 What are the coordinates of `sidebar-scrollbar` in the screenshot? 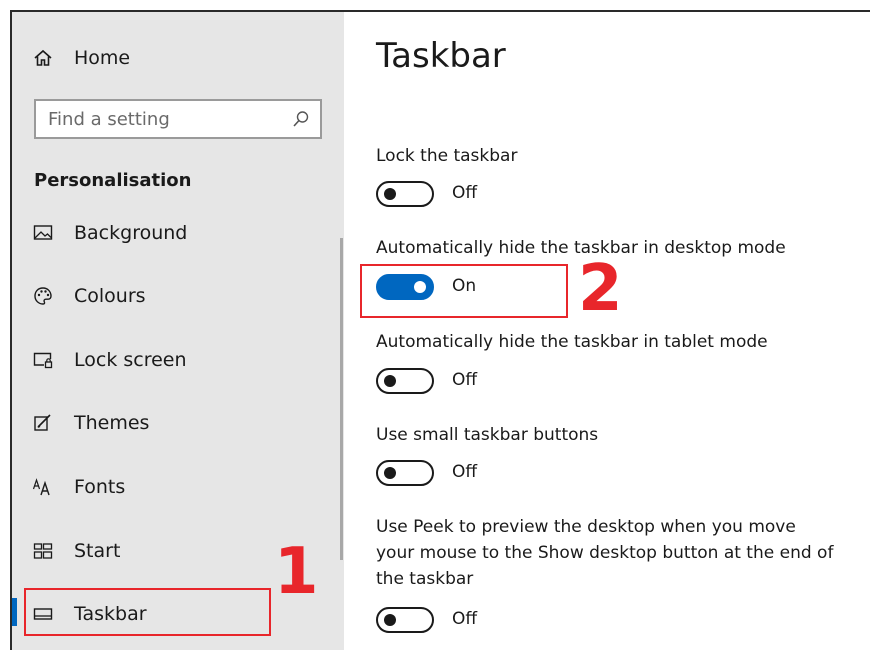 It's located at (341, 399).